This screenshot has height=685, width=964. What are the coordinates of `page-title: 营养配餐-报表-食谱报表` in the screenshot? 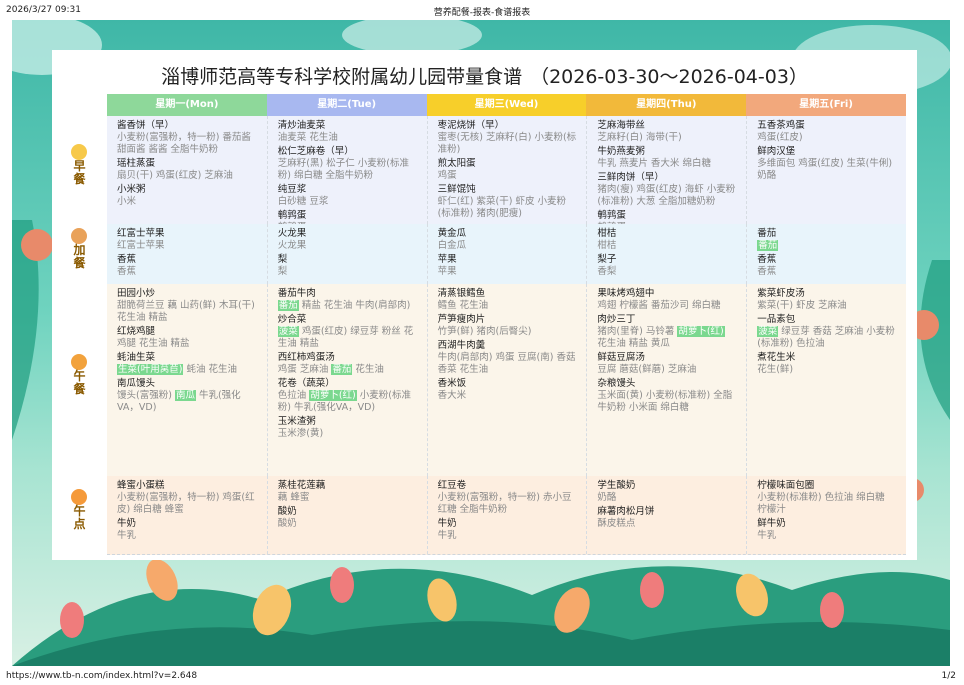 It's located at (482, 13).